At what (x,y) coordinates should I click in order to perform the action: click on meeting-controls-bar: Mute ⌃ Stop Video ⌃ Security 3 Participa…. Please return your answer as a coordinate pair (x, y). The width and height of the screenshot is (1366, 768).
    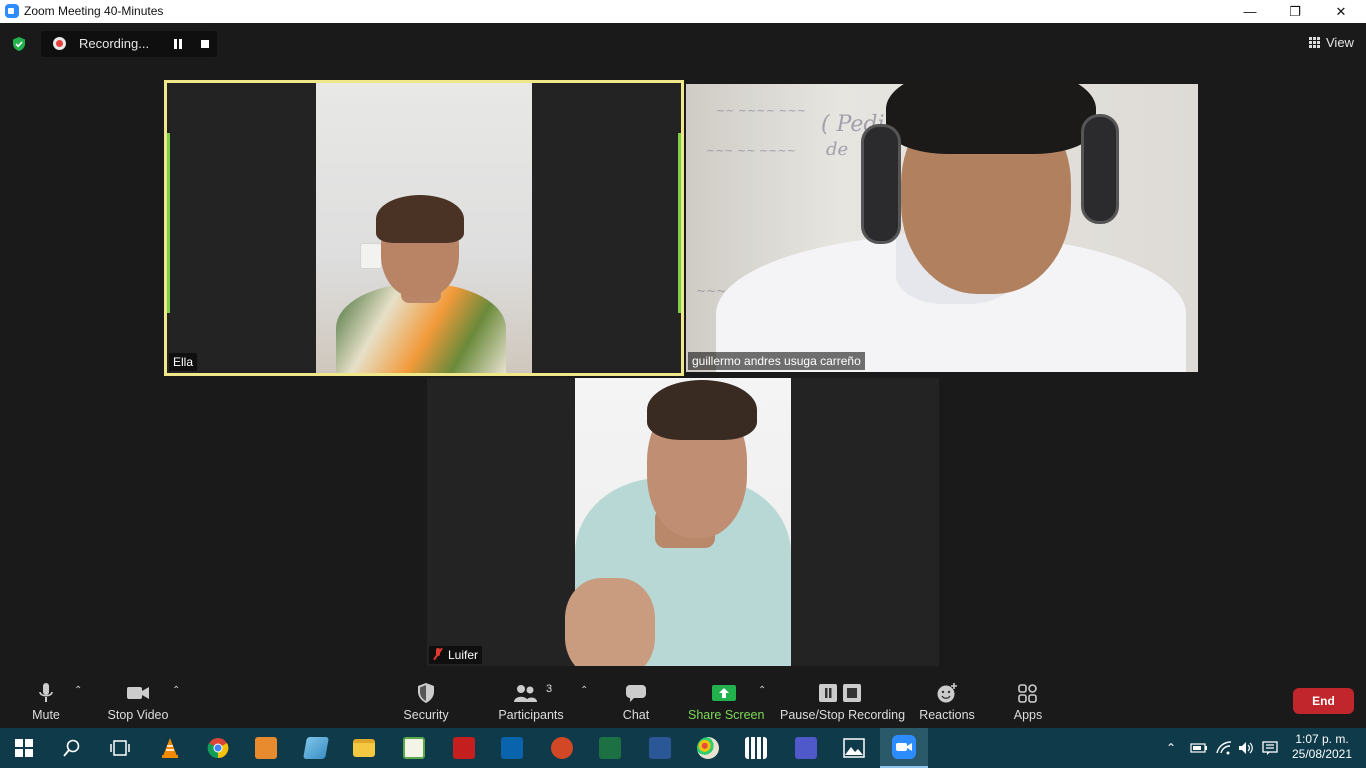
    Looking at the image, I should click on (683, 702).